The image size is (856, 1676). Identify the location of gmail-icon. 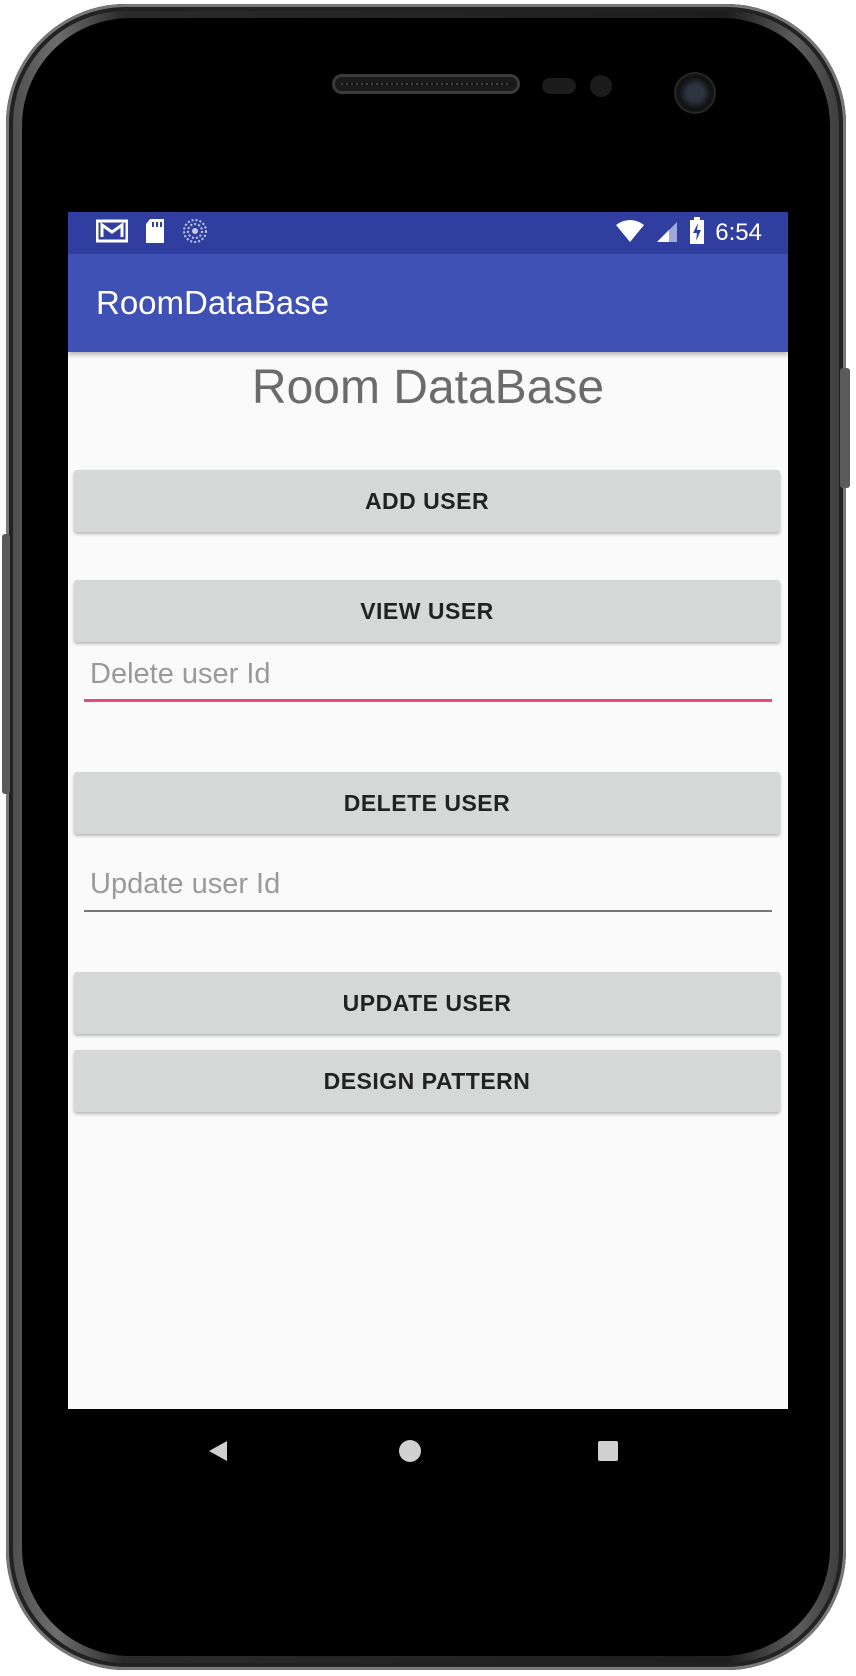
(112, 233).